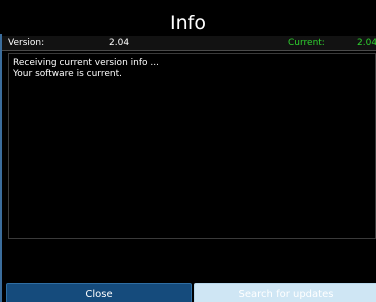 The height and width of the screenshot is (302, 376). I want to click on version-value: 2.04, so click(119, 43).